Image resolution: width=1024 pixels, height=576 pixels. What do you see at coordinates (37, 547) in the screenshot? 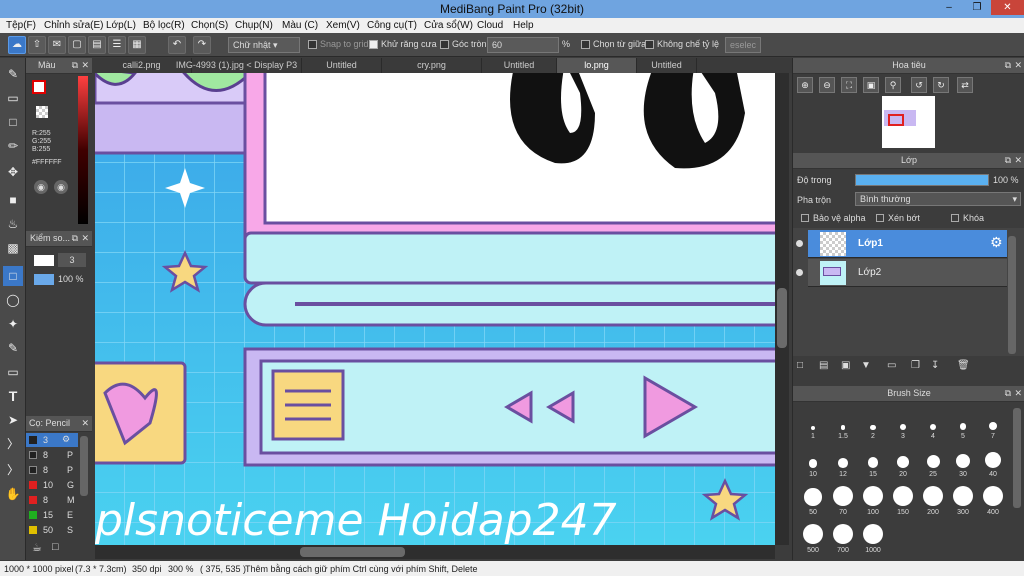
I see `add-brush-icon: ☕` at bounding box center [37, 547].